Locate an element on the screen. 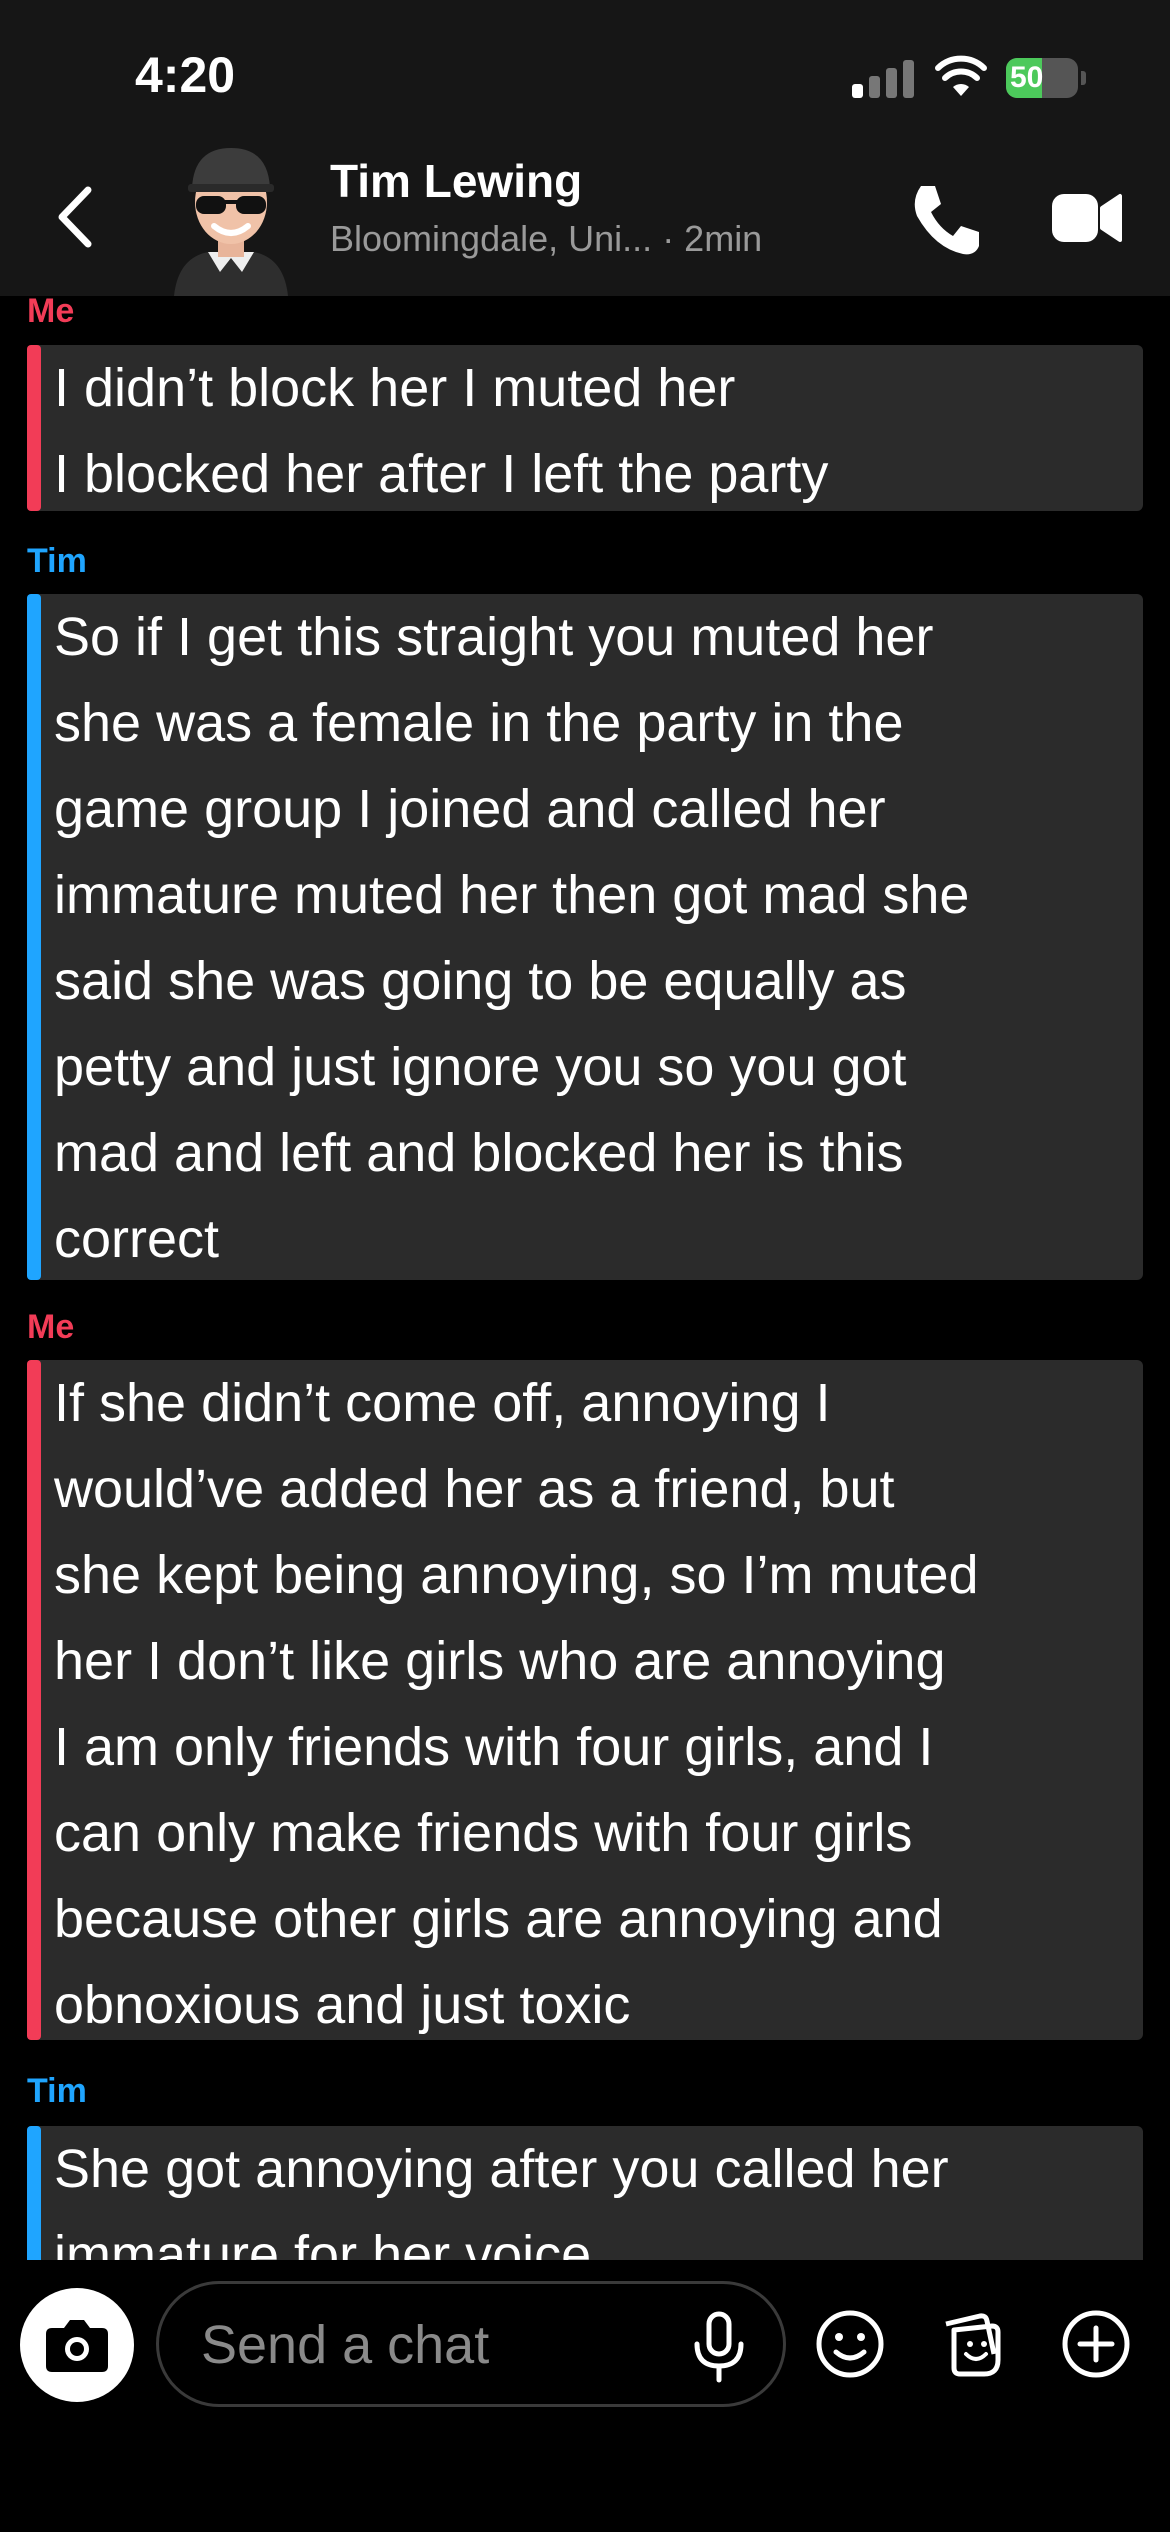  plus-icon is located at coordinates (1096, 2344).